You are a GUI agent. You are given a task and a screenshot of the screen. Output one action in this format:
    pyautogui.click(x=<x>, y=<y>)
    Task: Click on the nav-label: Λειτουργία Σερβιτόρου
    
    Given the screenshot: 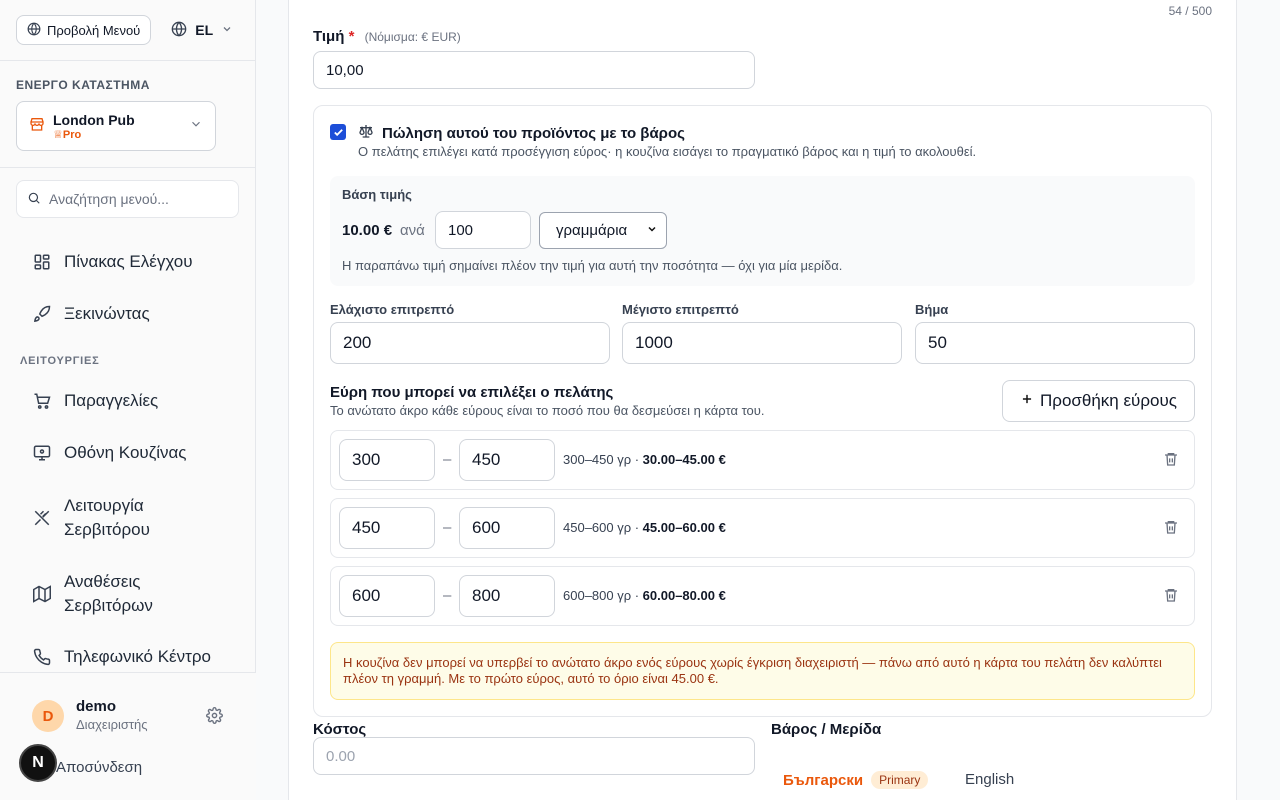 What is the action you would take?
    pyautogui.click(x=107, y=517)
    